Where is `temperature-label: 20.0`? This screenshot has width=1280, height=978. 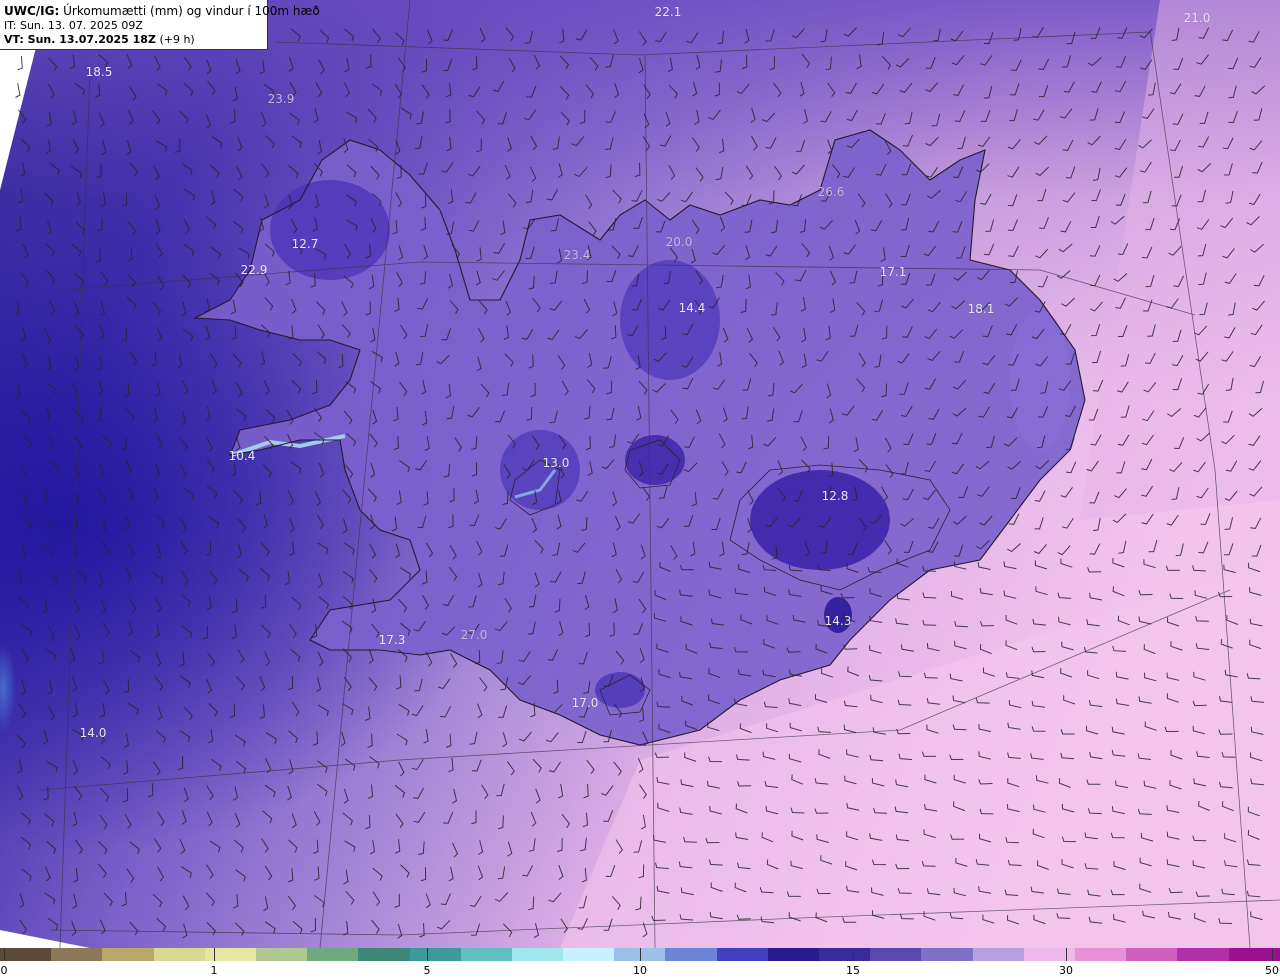
temperature-label: 20.0 is located at coordinates (679, 242).